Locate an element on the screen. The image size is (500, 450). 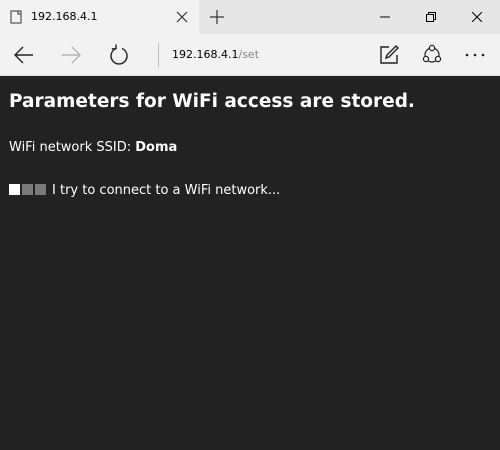
forward-button is located at coordinates (71, 55).